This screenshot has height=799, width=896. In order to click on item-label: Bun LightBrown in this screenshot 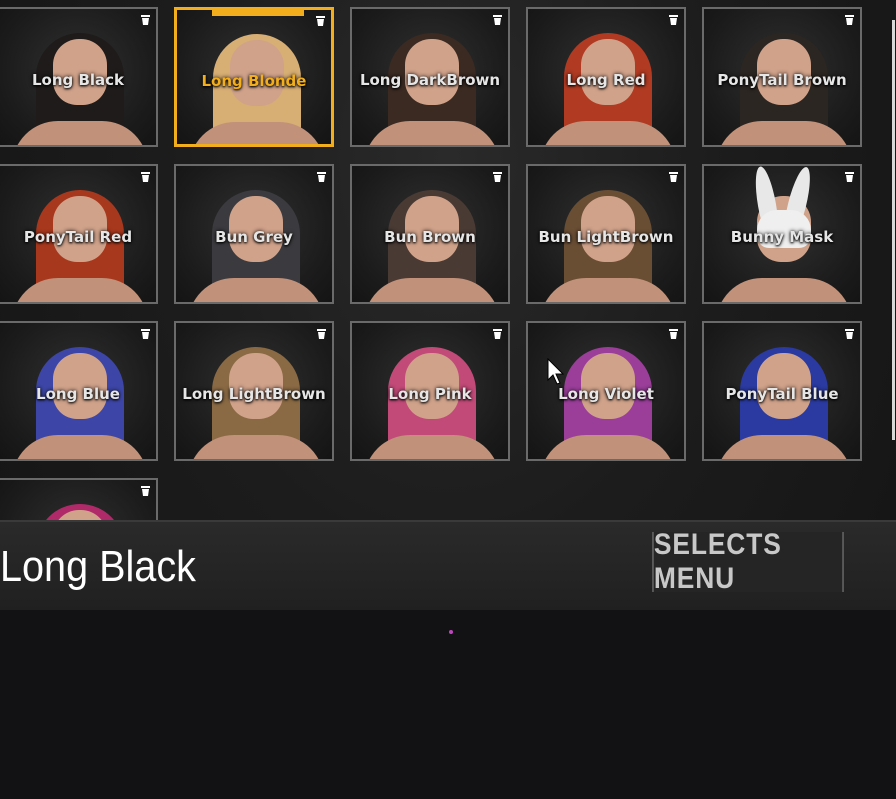, I will do `click(606, 237)`.